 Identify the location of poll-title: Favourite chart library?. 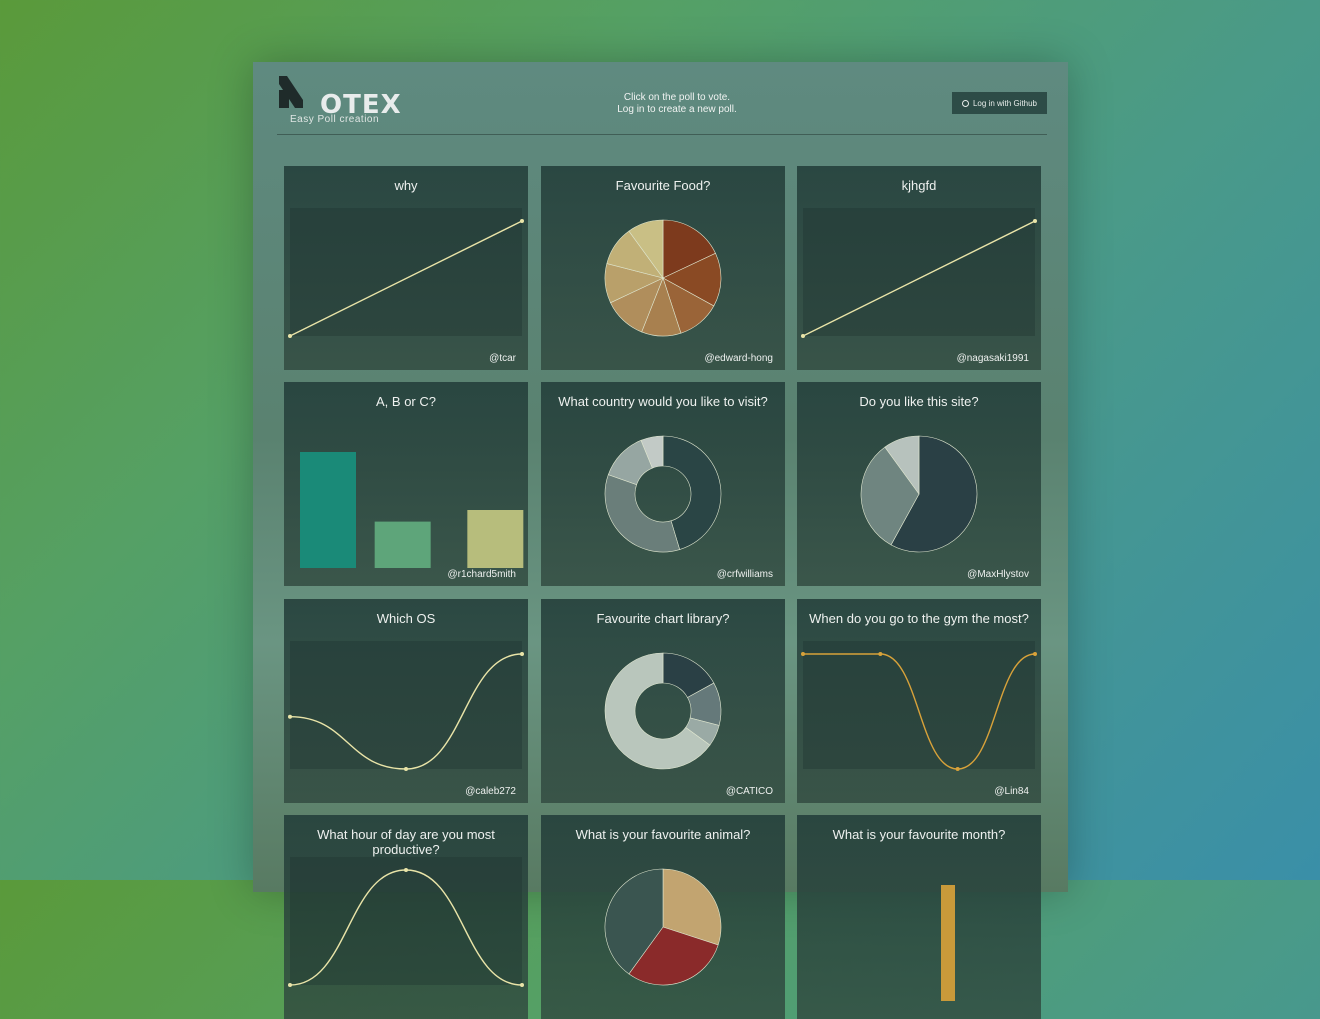
(663, 618).